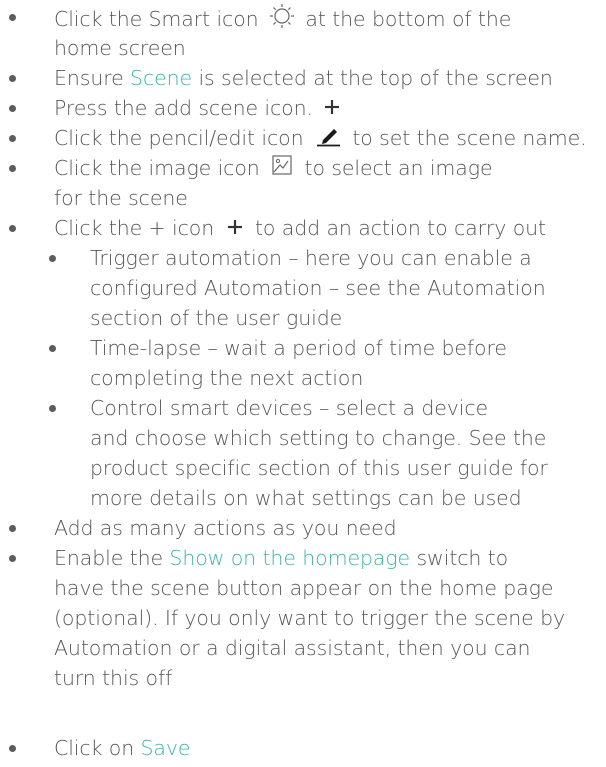 The image size is (606, 767). I want to click on save-label: Save, so click(165, 748).